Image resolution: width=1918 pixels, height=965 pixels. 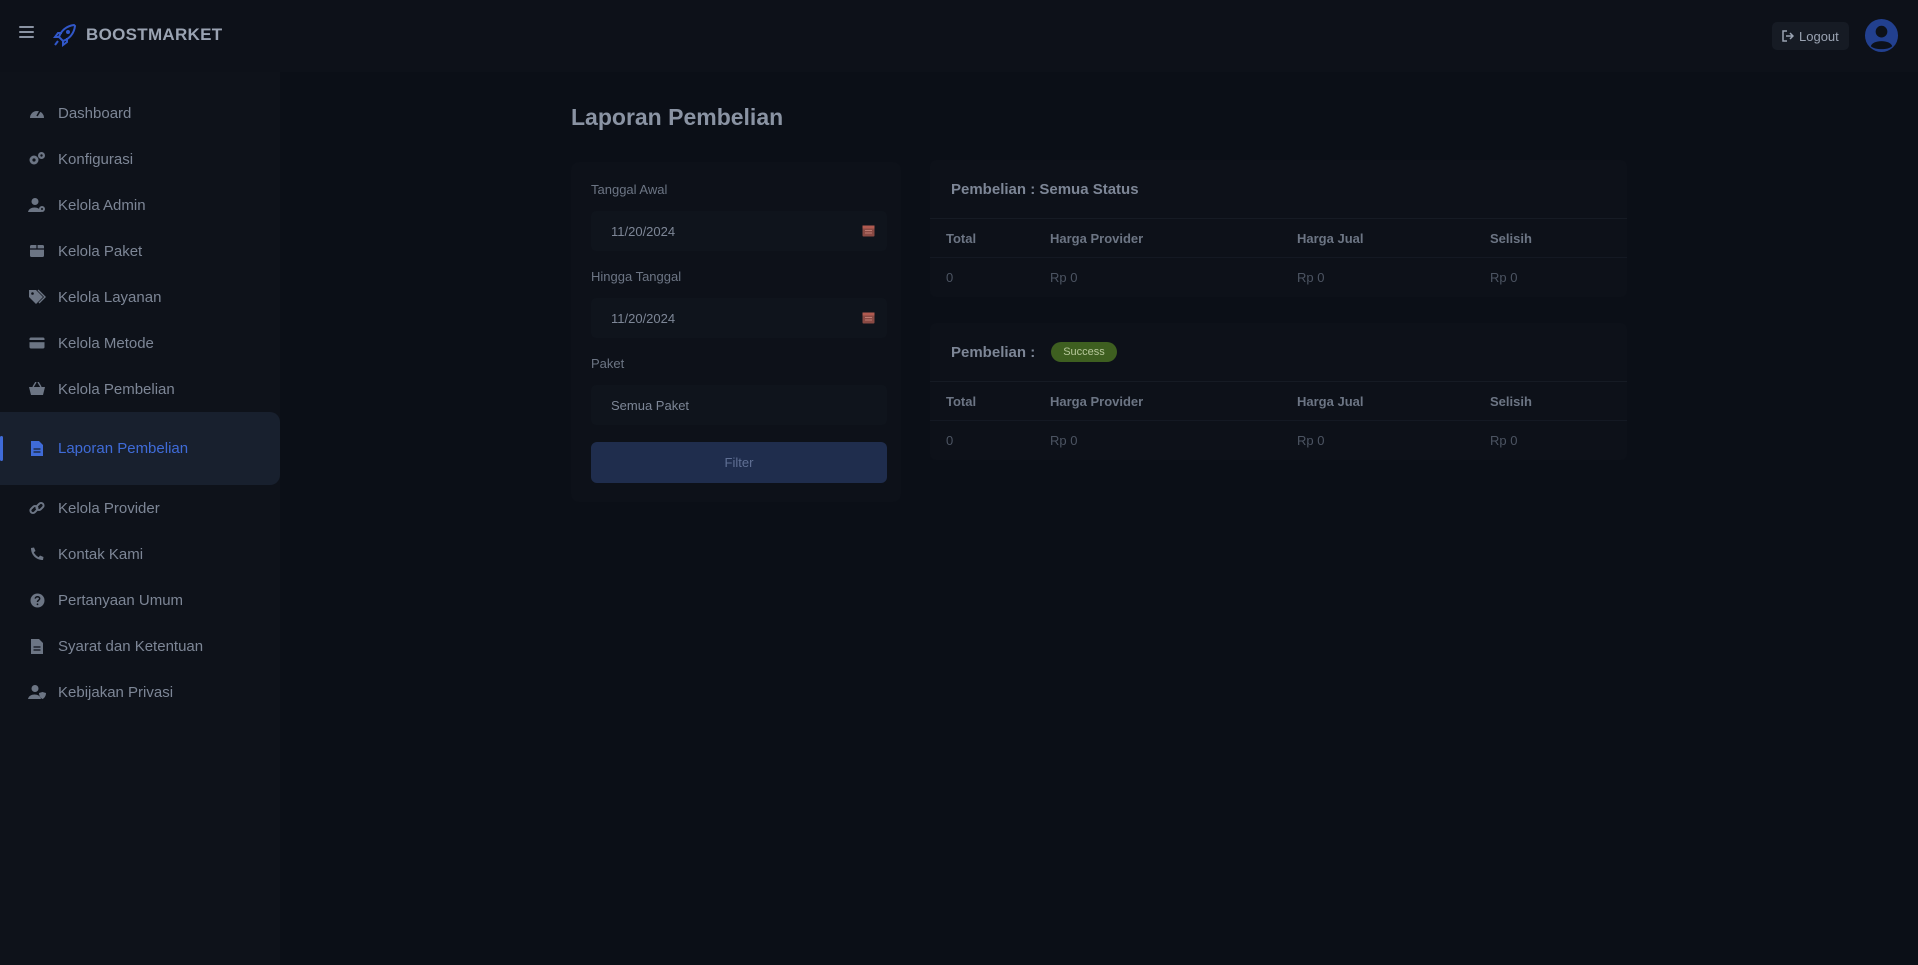 I want to click on sidebar-item-kebijakan-privasi: Kebijakan Privasi, so click(x=140, y=692).